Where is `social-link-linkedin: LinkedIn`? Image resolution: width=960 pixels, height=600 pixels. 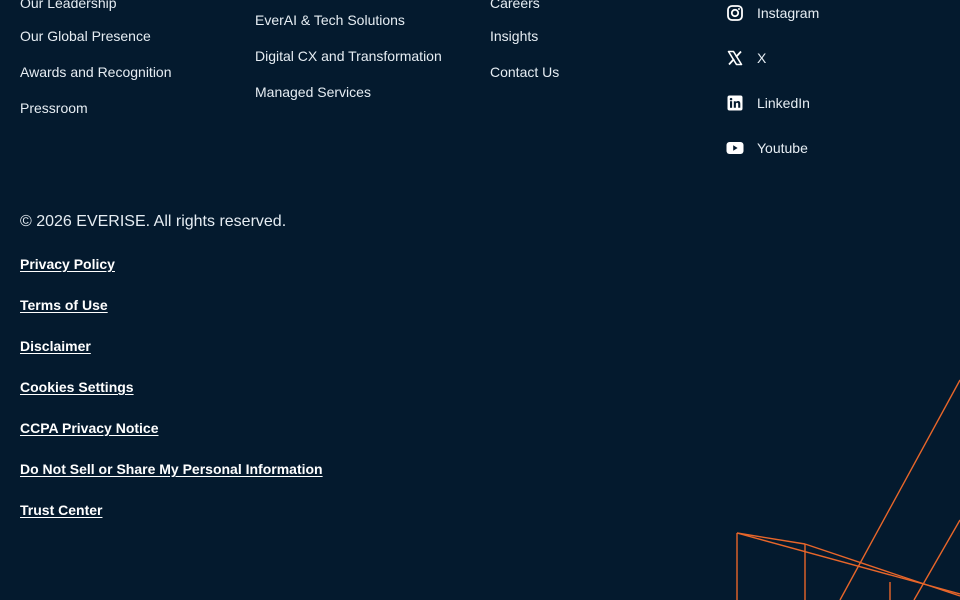
social-link-linkedin: LinkedIn is located at coordinates (768, 103).